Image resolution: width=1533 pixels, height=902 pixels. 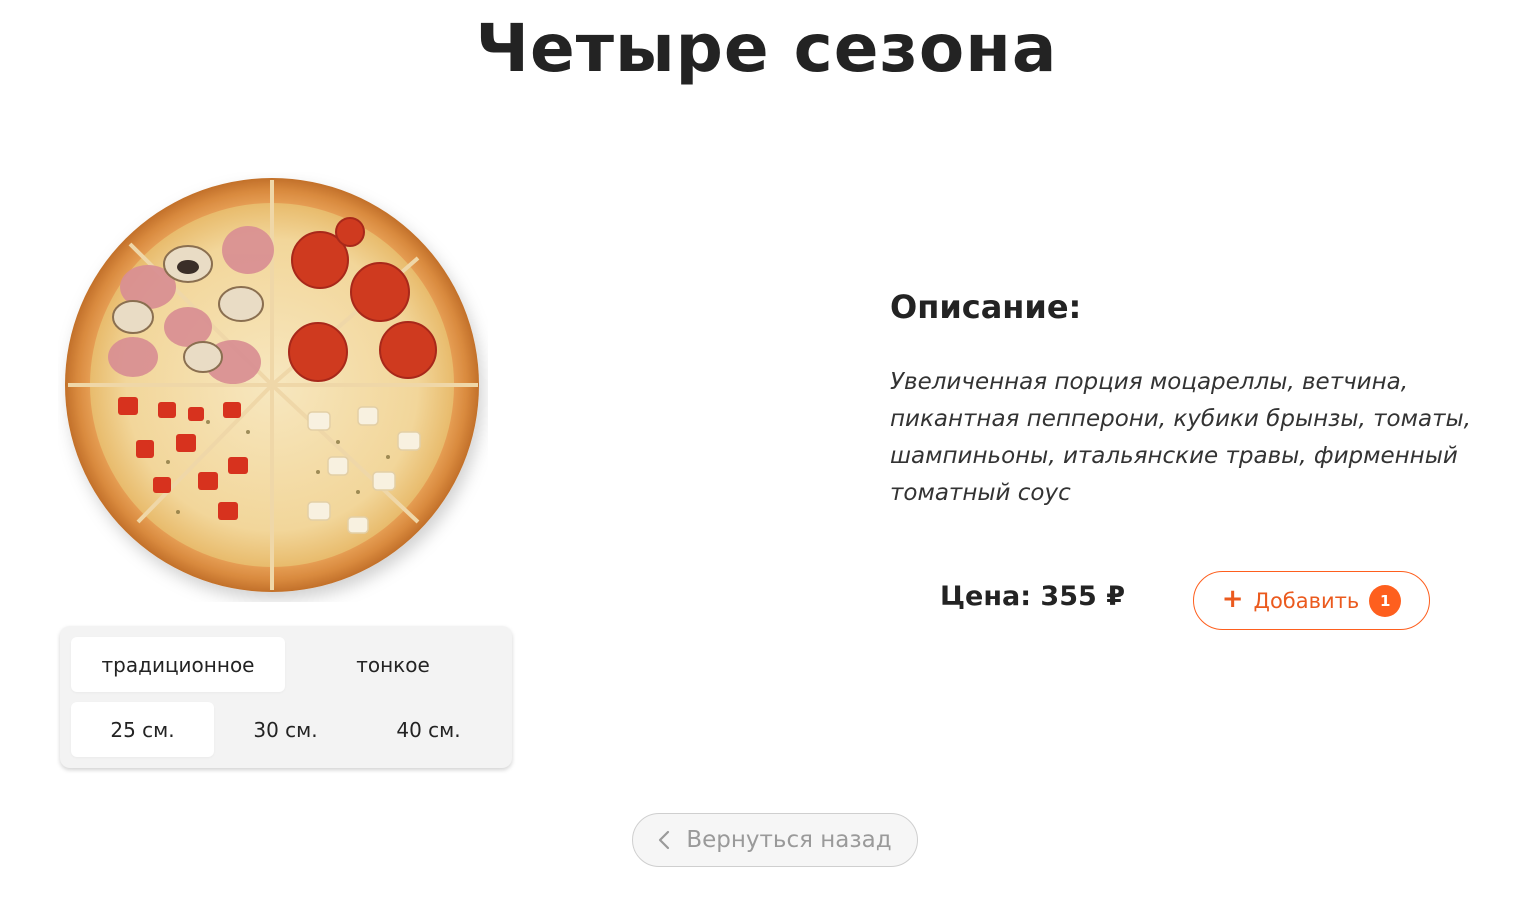 I want to click on dough-option-thin: тонкое, so click(x=393, y=664).